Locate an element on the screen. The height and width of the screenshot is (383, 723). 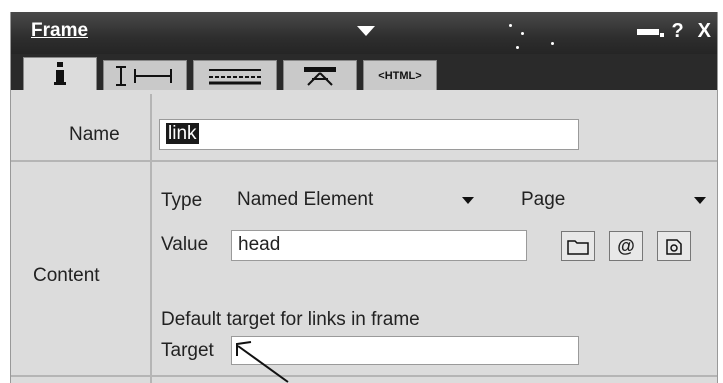
type-label: Type is located at coordinates (182, 200).